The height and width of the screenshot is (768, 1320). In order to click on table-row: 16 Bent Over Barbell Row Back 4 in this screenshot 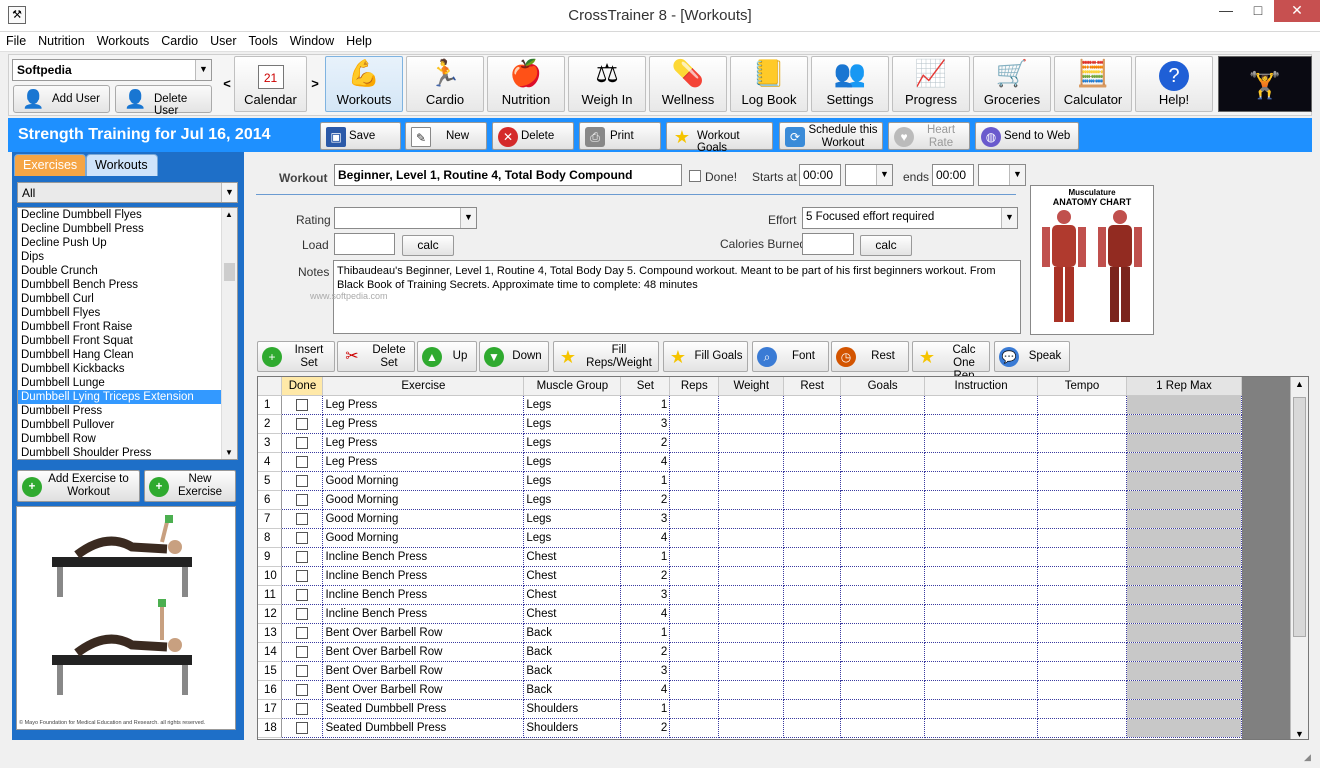, I will do `click(750, 690)`.